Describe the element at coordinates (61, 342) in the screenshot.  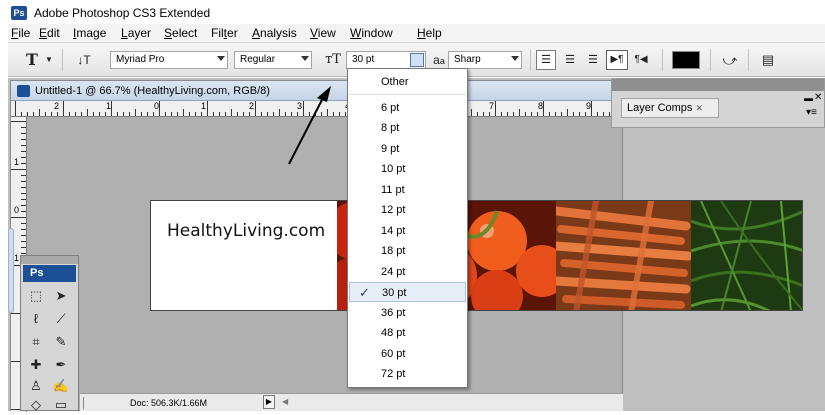
I see `slice-tool-icon: ✎` at that location.